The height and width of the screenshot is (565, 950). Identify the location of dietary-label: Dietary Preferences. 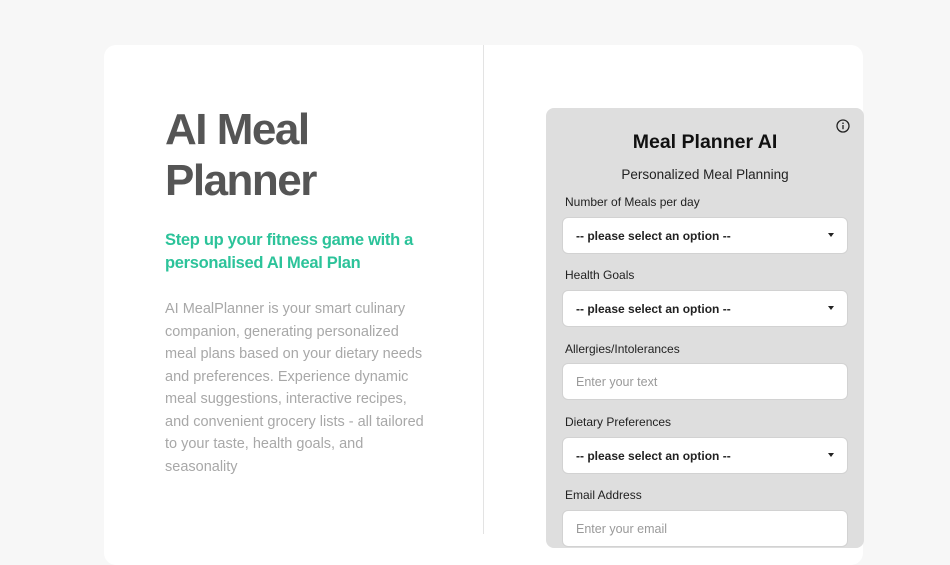
(618, 422).